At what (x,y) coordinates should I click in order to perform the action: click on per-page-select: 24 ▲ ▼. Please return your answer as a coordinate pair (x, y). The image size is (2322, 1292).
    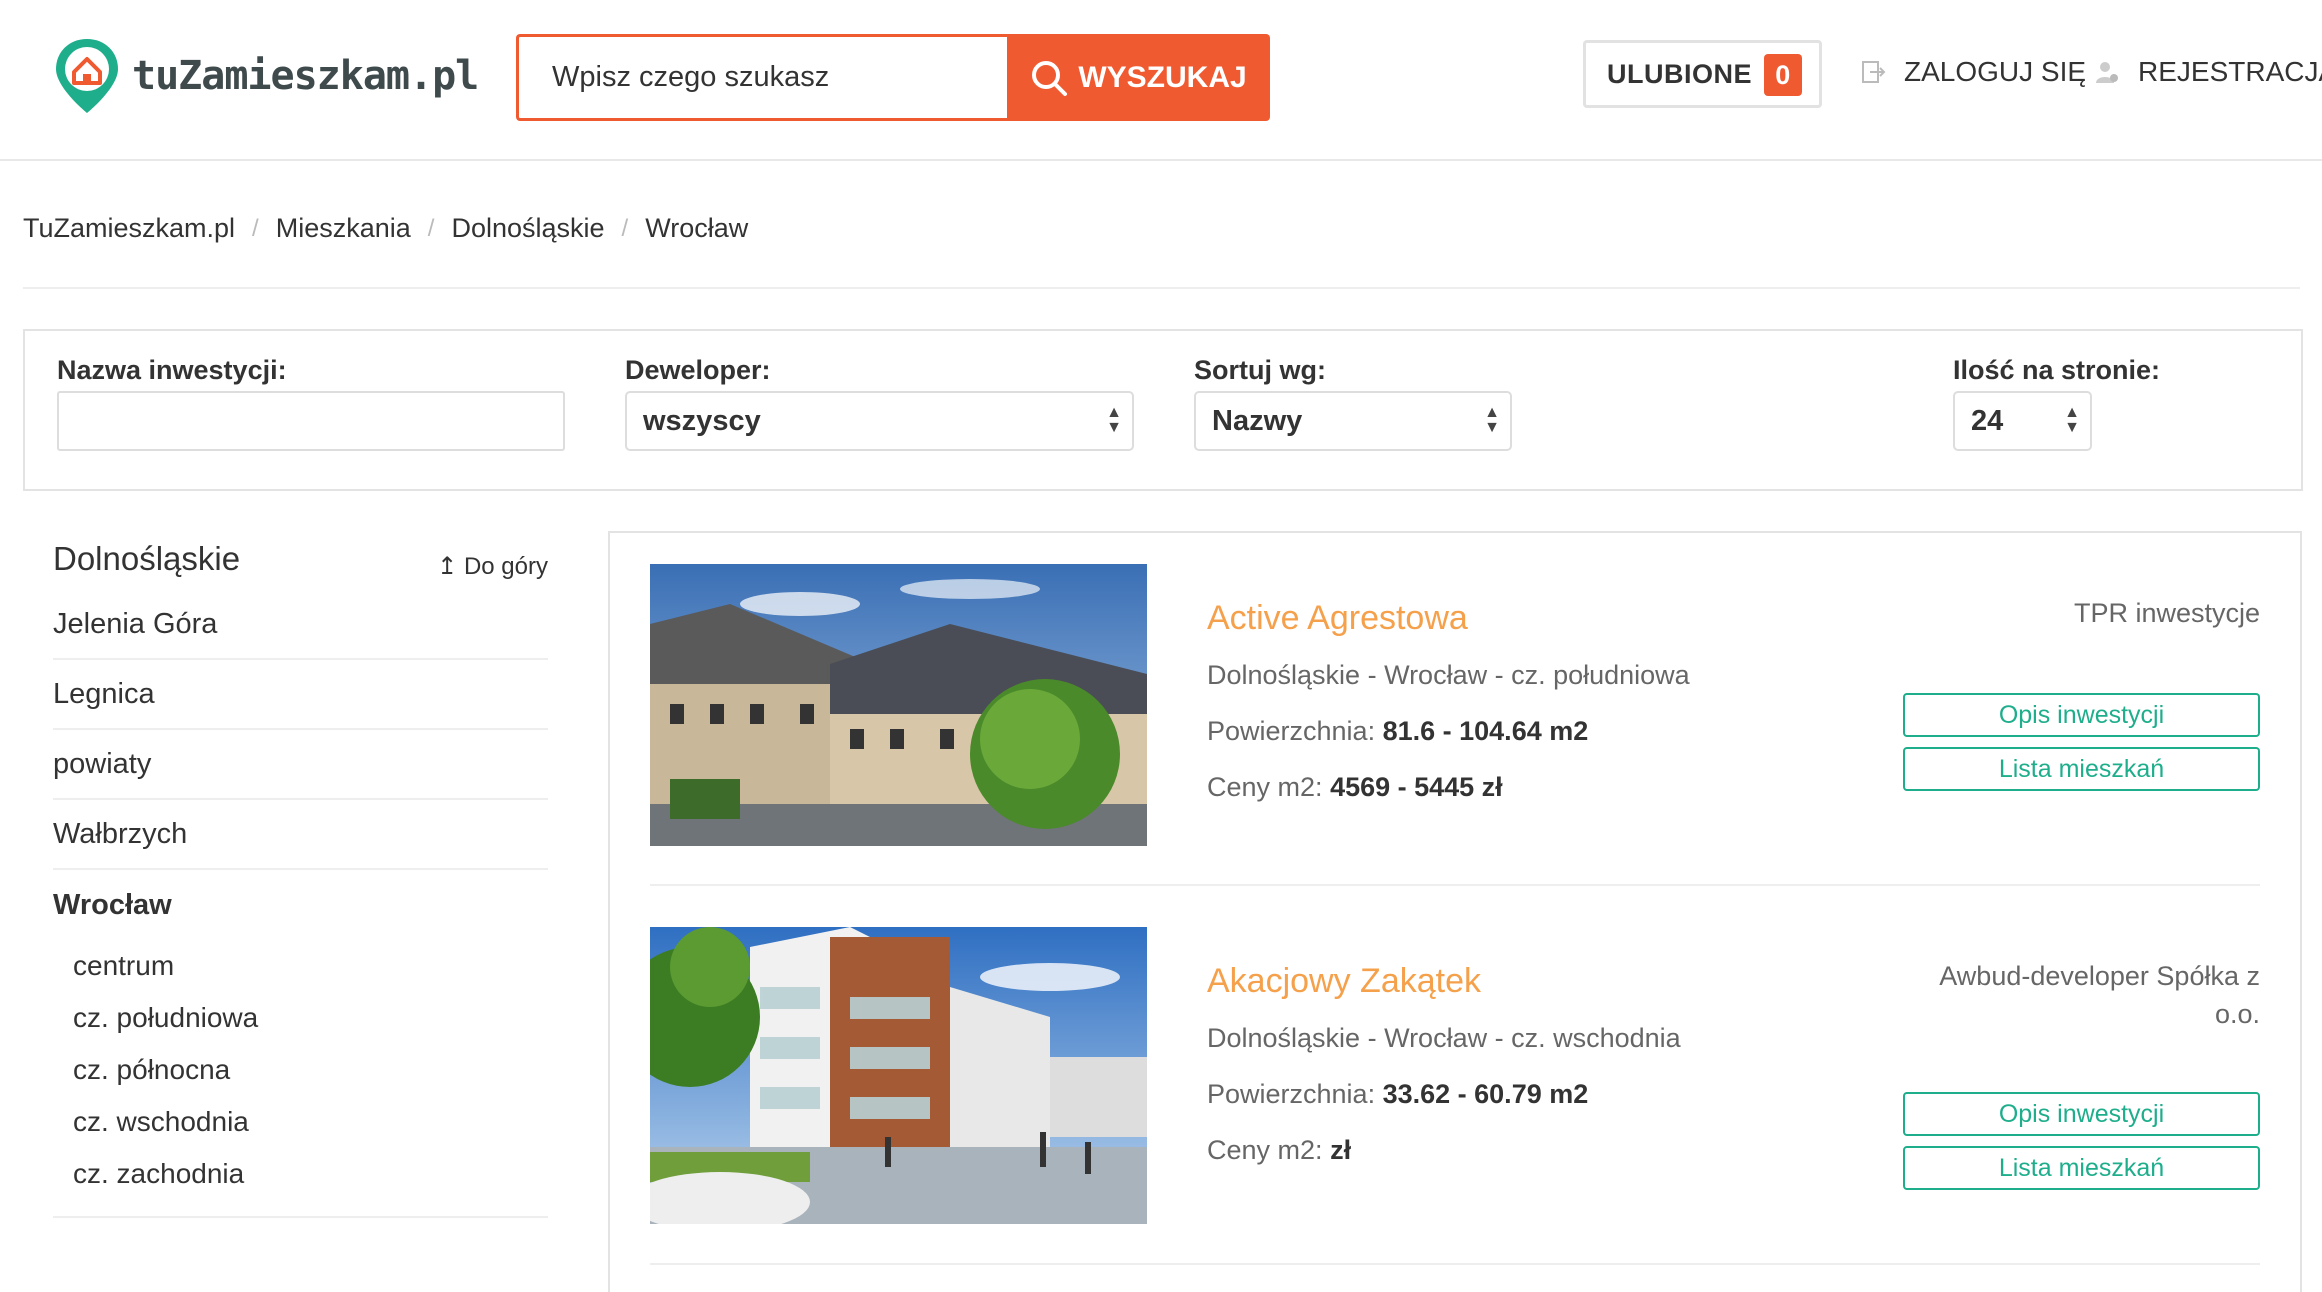
    Looking at the image, I should click on (2022, 421).